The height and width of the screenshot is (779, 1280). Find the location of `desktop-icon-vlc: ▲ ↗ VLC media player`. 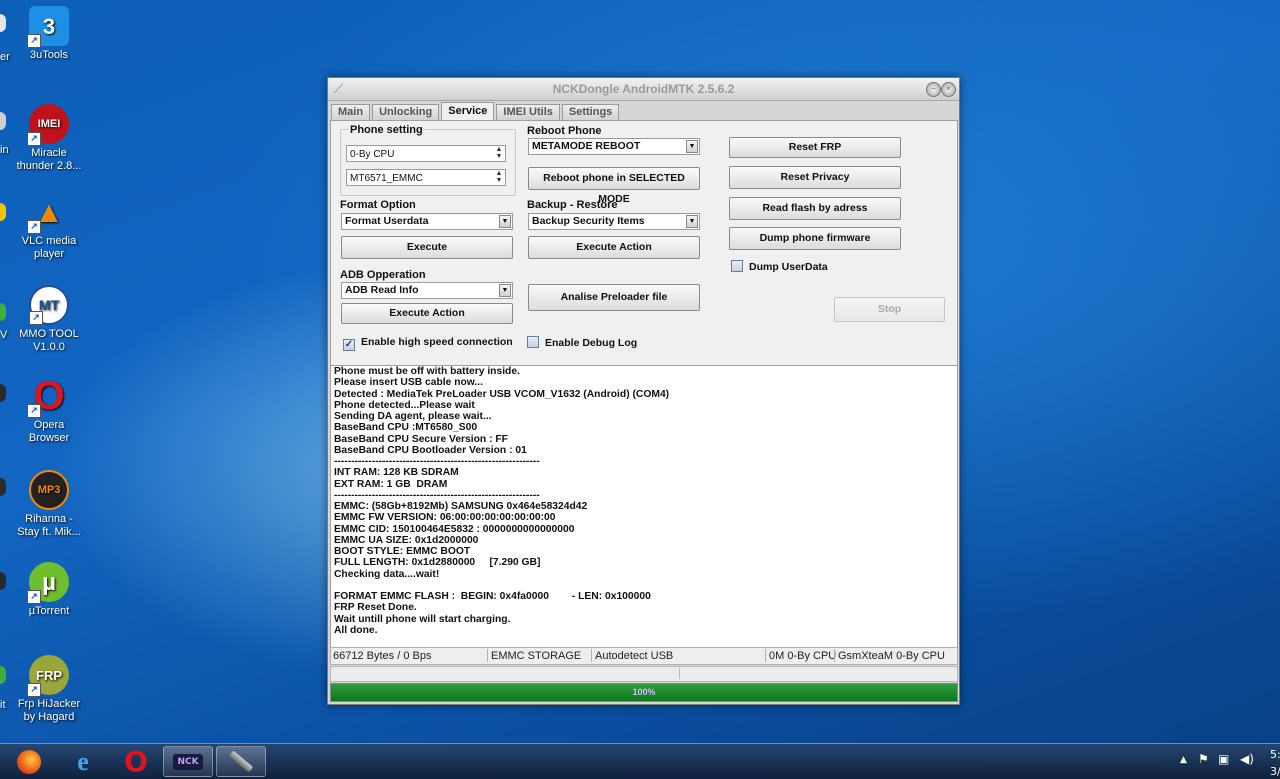

desktop-icon-vlc: ▲ ↗ VLC media player is located at coordinates (49, 226).